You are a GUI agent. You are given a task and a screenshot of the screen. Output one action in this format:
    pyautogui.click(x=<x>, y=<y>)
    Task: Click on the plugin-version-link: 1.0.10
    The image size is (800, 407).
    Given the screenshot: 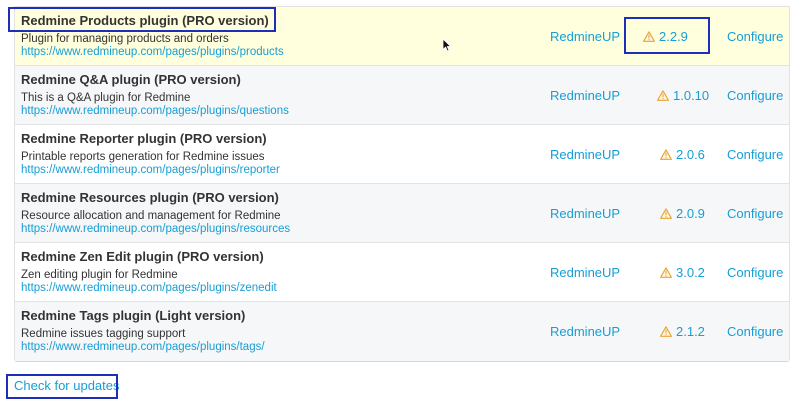 What is the action you would take?
    pyautogui.click(x=683, y=95)
    